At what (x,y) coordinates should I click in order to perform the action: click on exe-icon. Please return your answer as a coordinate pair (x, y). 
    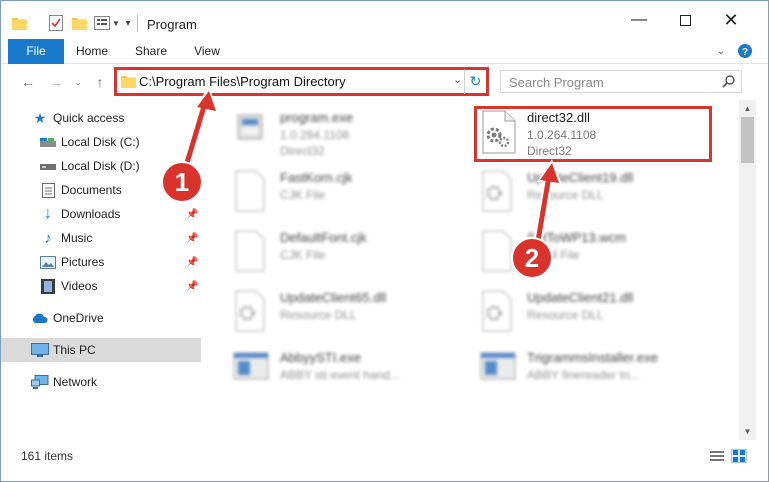
    Looking at the image, I should click on (252, 132).